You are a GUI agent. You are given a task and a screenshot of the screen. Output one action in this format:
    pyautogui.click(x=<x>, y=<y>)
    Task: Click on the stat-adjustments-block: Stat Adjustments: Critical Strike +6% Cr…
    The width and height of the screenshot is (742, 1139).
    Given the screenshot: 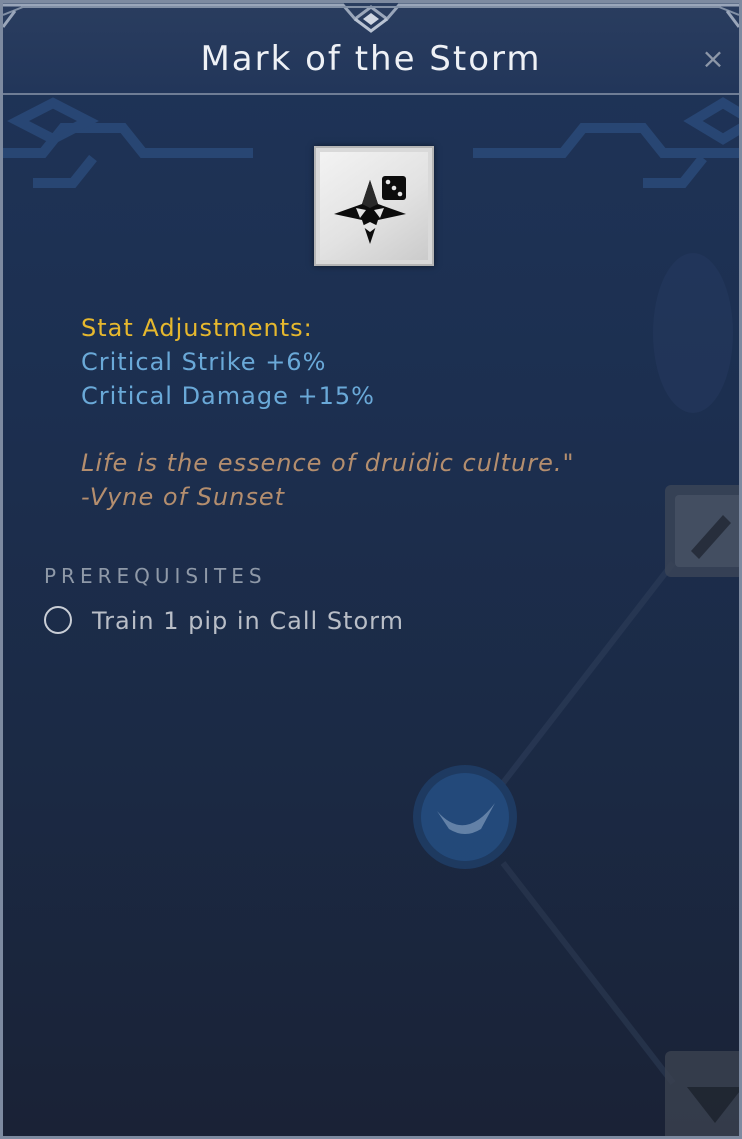 What is the action you would take?
    pyautogui.click(x=391, y=362)
    